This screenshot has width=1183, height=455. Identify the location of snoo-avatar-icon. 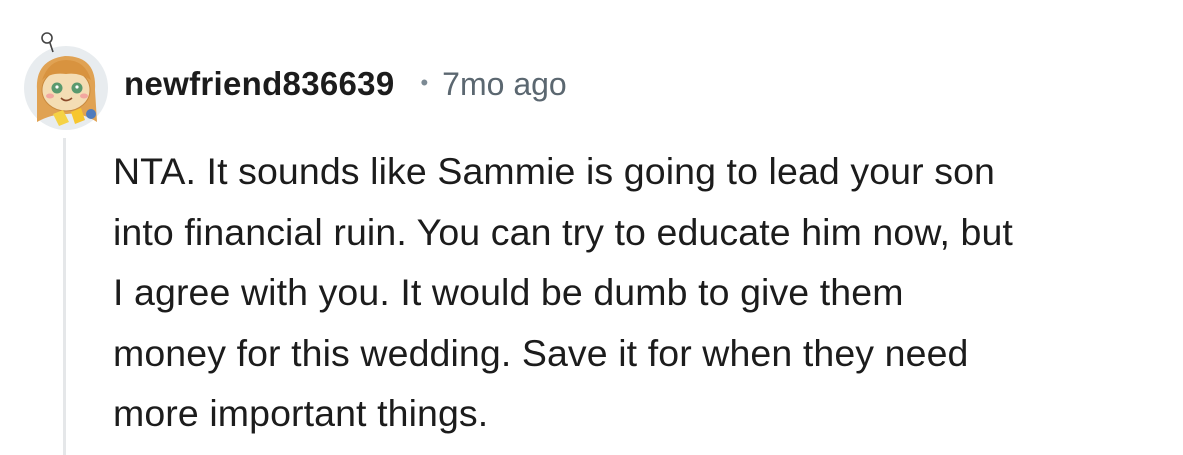
(66, 81).